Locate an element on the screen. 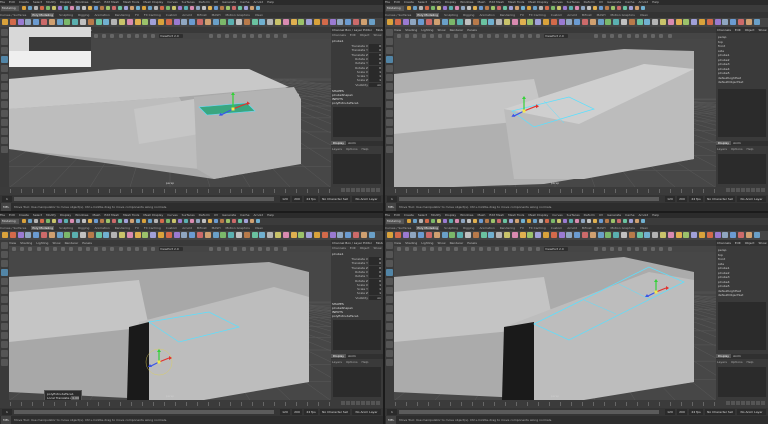 The width and height of the screenshot is (768, 424). shelf-tab: Animation is located at coordinates (101, 228).